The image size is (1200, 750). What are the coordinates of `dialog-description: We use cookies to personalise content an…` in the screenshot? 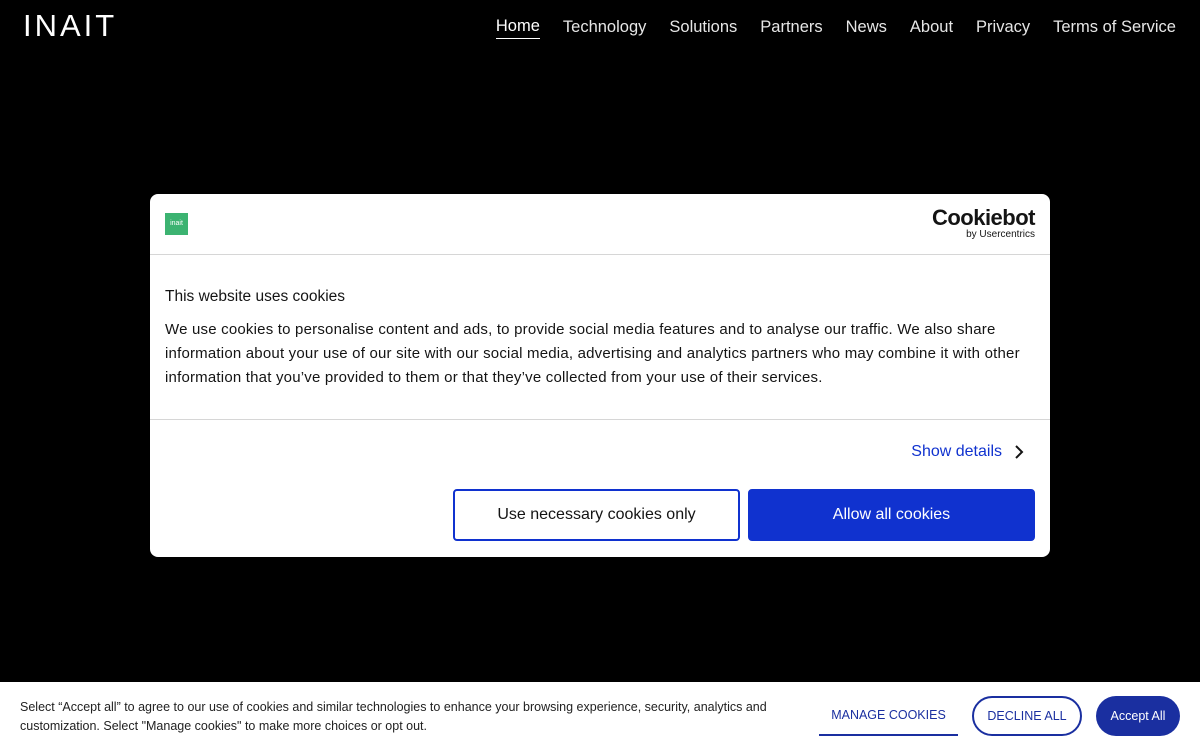 It's located at (592, 353).